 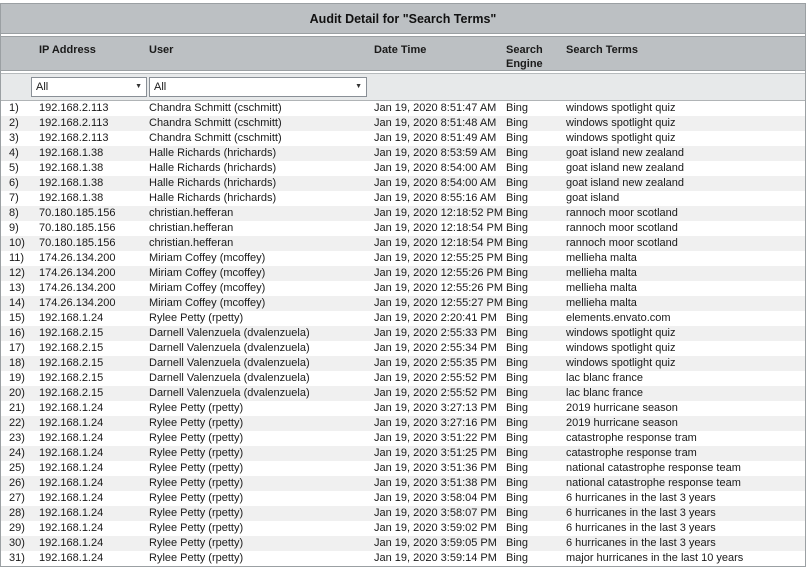 What do you see at coordinates (17, 468) in the screenshot?
I see `row-number: 25)` at bounding box center [17, 468].